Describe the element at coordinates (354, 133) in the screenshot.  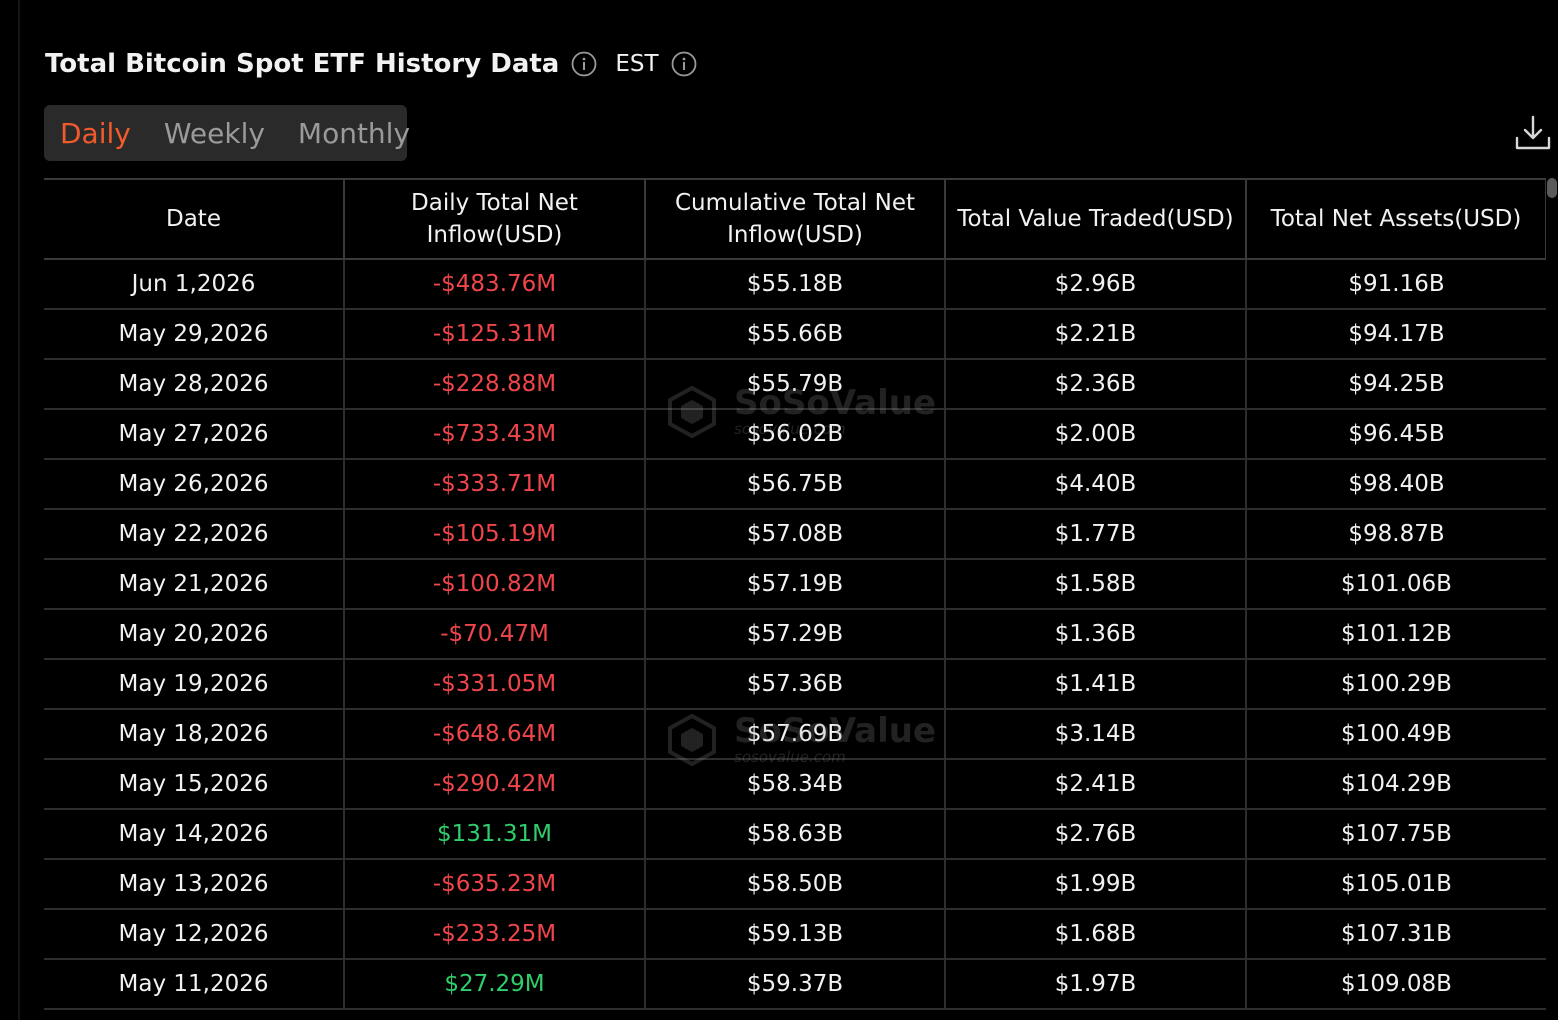
I see `tab-monthly: Monthly` at that location.